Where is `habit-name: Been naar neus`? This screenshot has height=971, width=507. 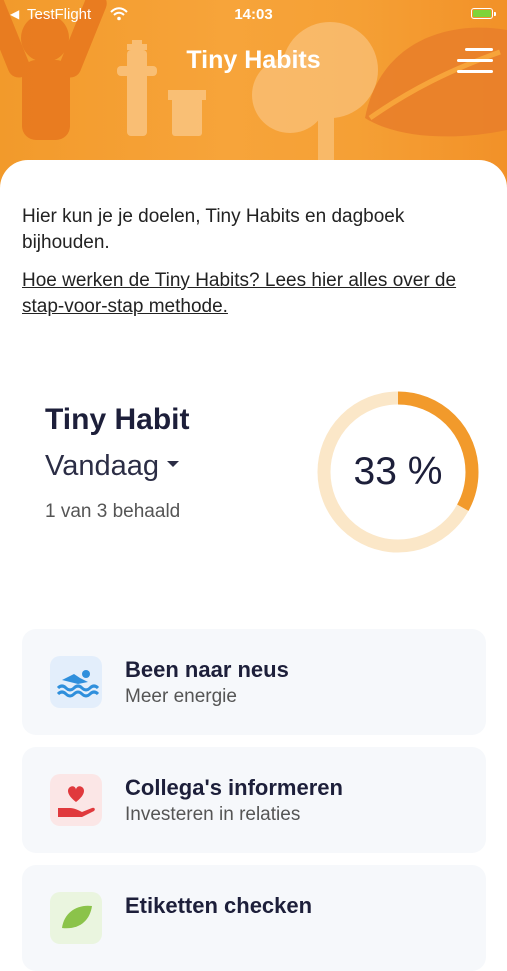 habit-name: Been naar neus is located at coordinates (207, 669).